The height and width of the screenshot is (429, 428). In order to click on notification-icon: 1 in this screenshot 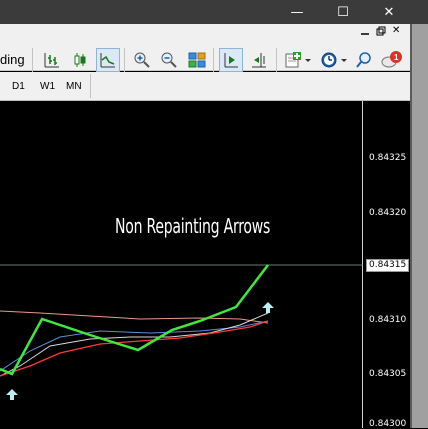, I will do `click(392, 60)`.